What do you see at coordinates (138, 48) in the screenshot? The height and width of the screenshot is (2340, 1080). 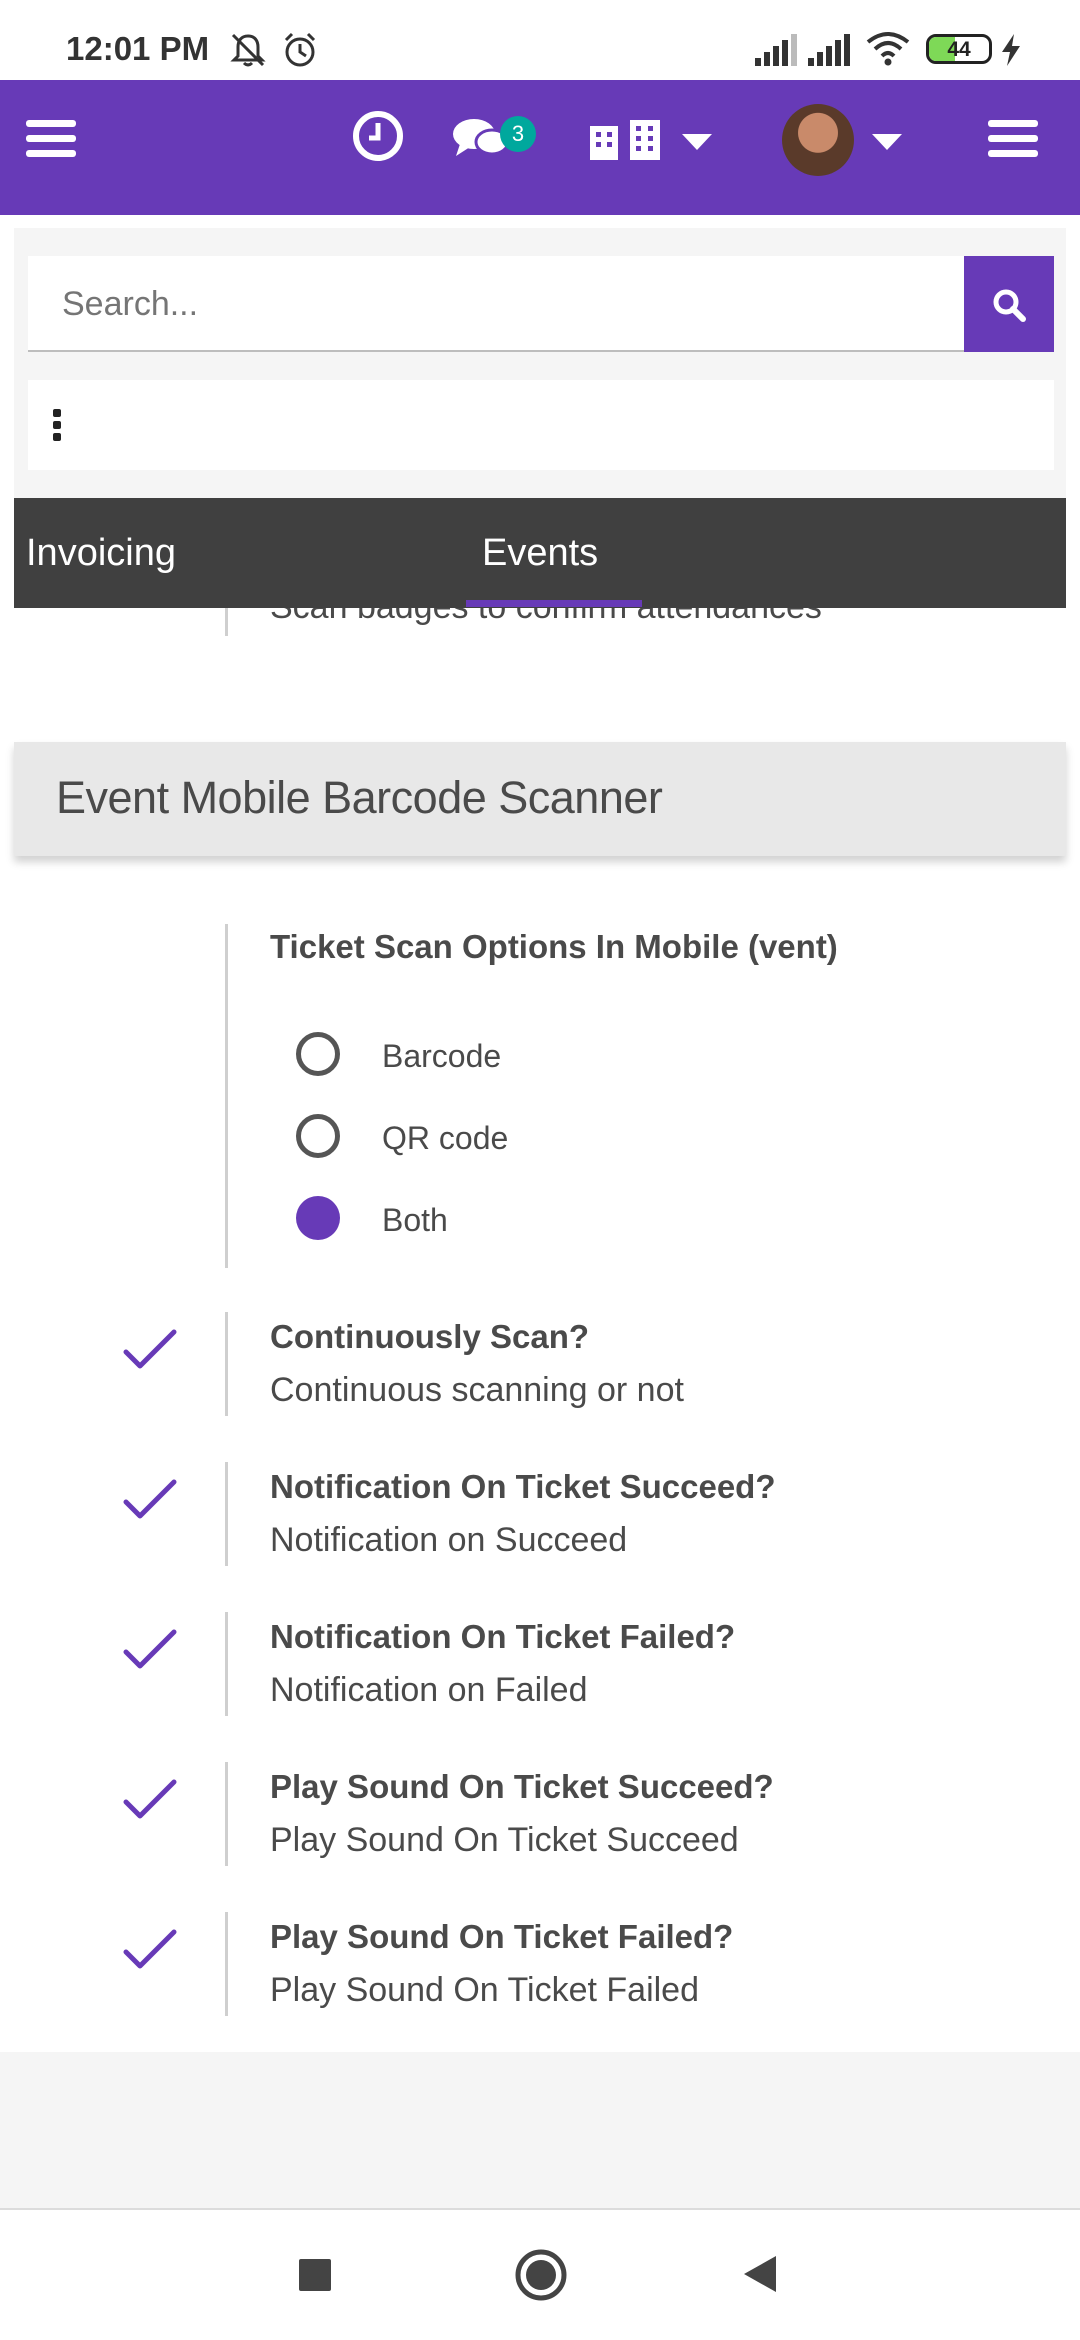 I see `status-time: 12:01 PM` at bounding box center [138, 48].